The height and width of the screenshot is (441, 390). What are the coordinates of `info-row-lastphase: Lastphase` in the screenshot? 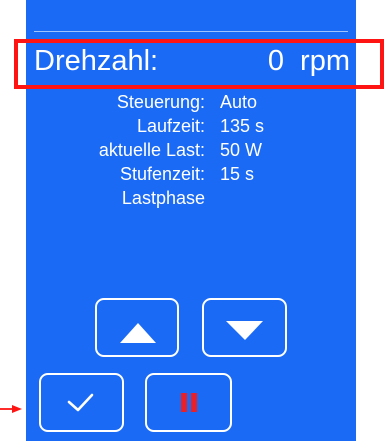 It's located at (191, 198).